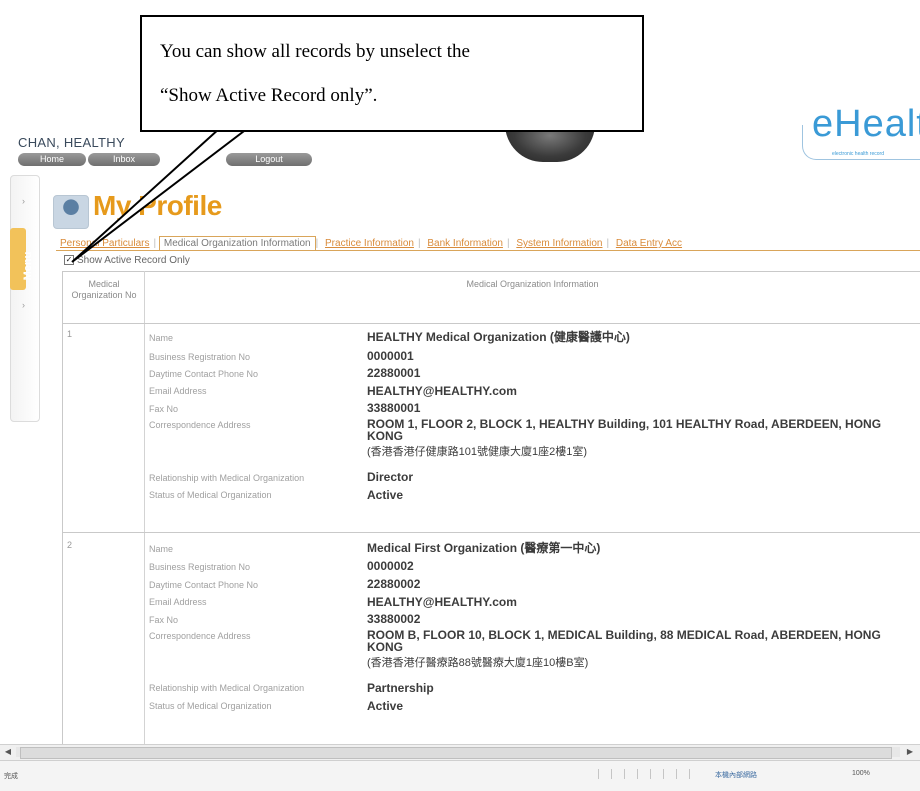  I want to click on inbox-button: Inbox, so click(124, 159).